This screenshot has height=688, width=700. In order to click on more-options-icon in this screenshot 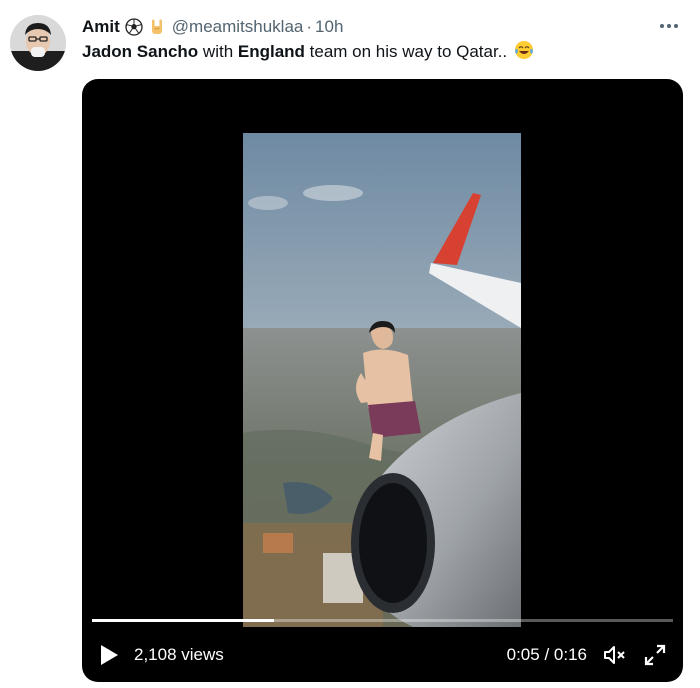, I will do `click(669, 26)`.